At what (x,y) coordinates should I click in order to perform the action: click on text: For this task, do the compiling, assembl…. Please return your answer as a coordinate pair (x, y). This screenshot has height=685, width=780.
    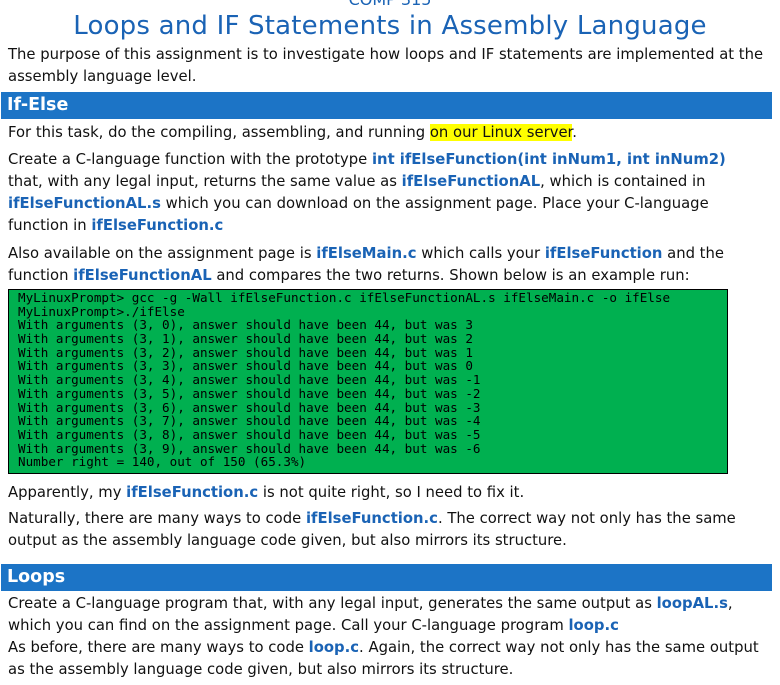
    Looking at the image, I should click on (219, 132).